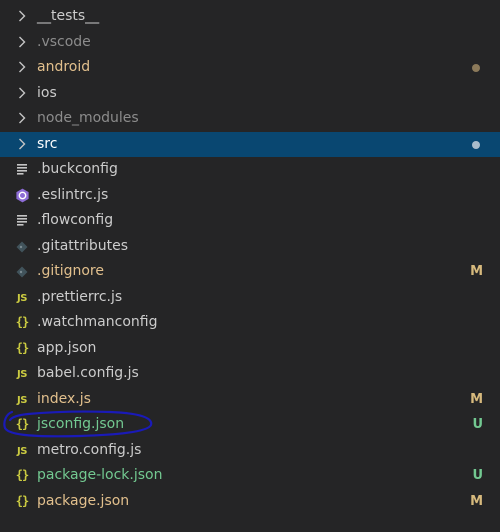 This screenshot has width=500, height=532. I want to click on item-label: .prettierrc.js, so click(80, 296).